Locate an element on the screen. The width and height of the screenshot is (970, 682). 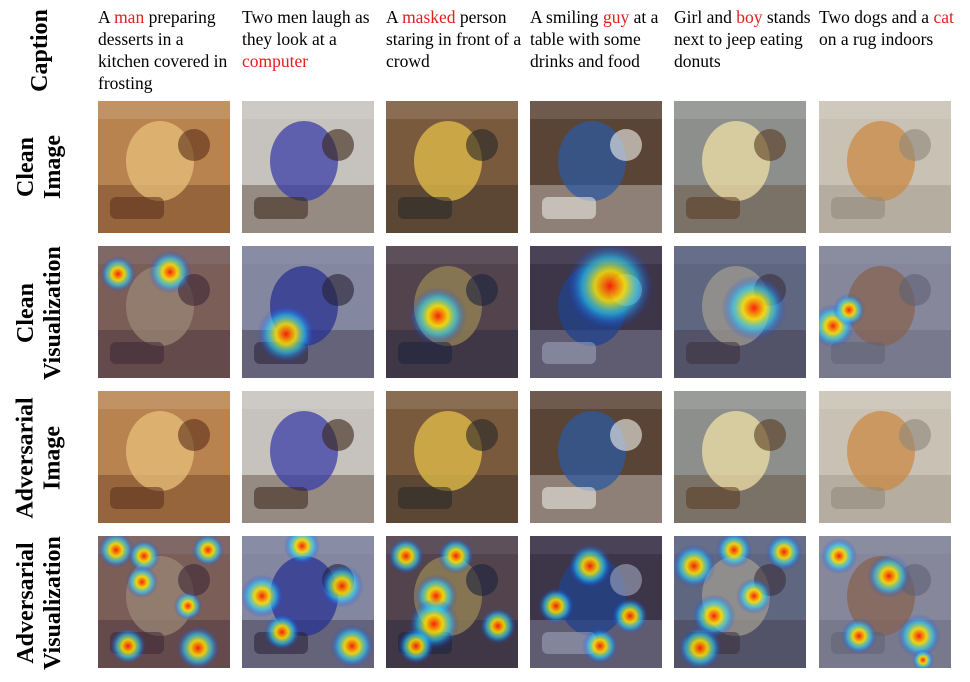
caption-6: Two dogs and a cat on a rug indoors is located at coordinates (886, 28).